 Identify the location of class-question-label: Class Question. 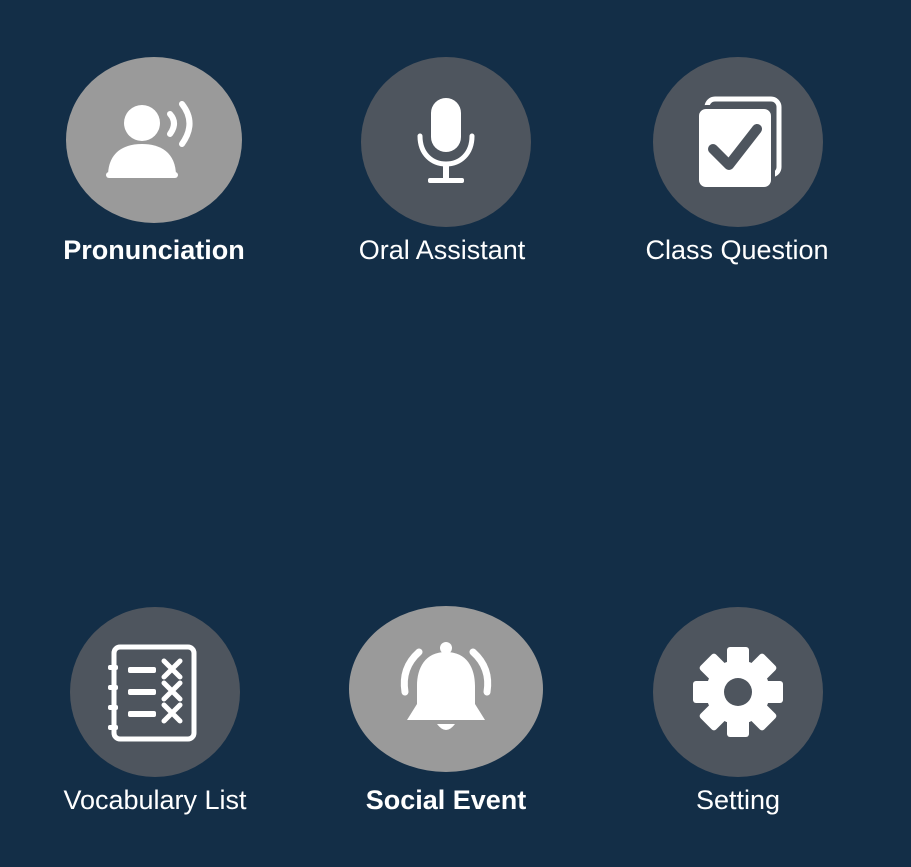
(737, 250).